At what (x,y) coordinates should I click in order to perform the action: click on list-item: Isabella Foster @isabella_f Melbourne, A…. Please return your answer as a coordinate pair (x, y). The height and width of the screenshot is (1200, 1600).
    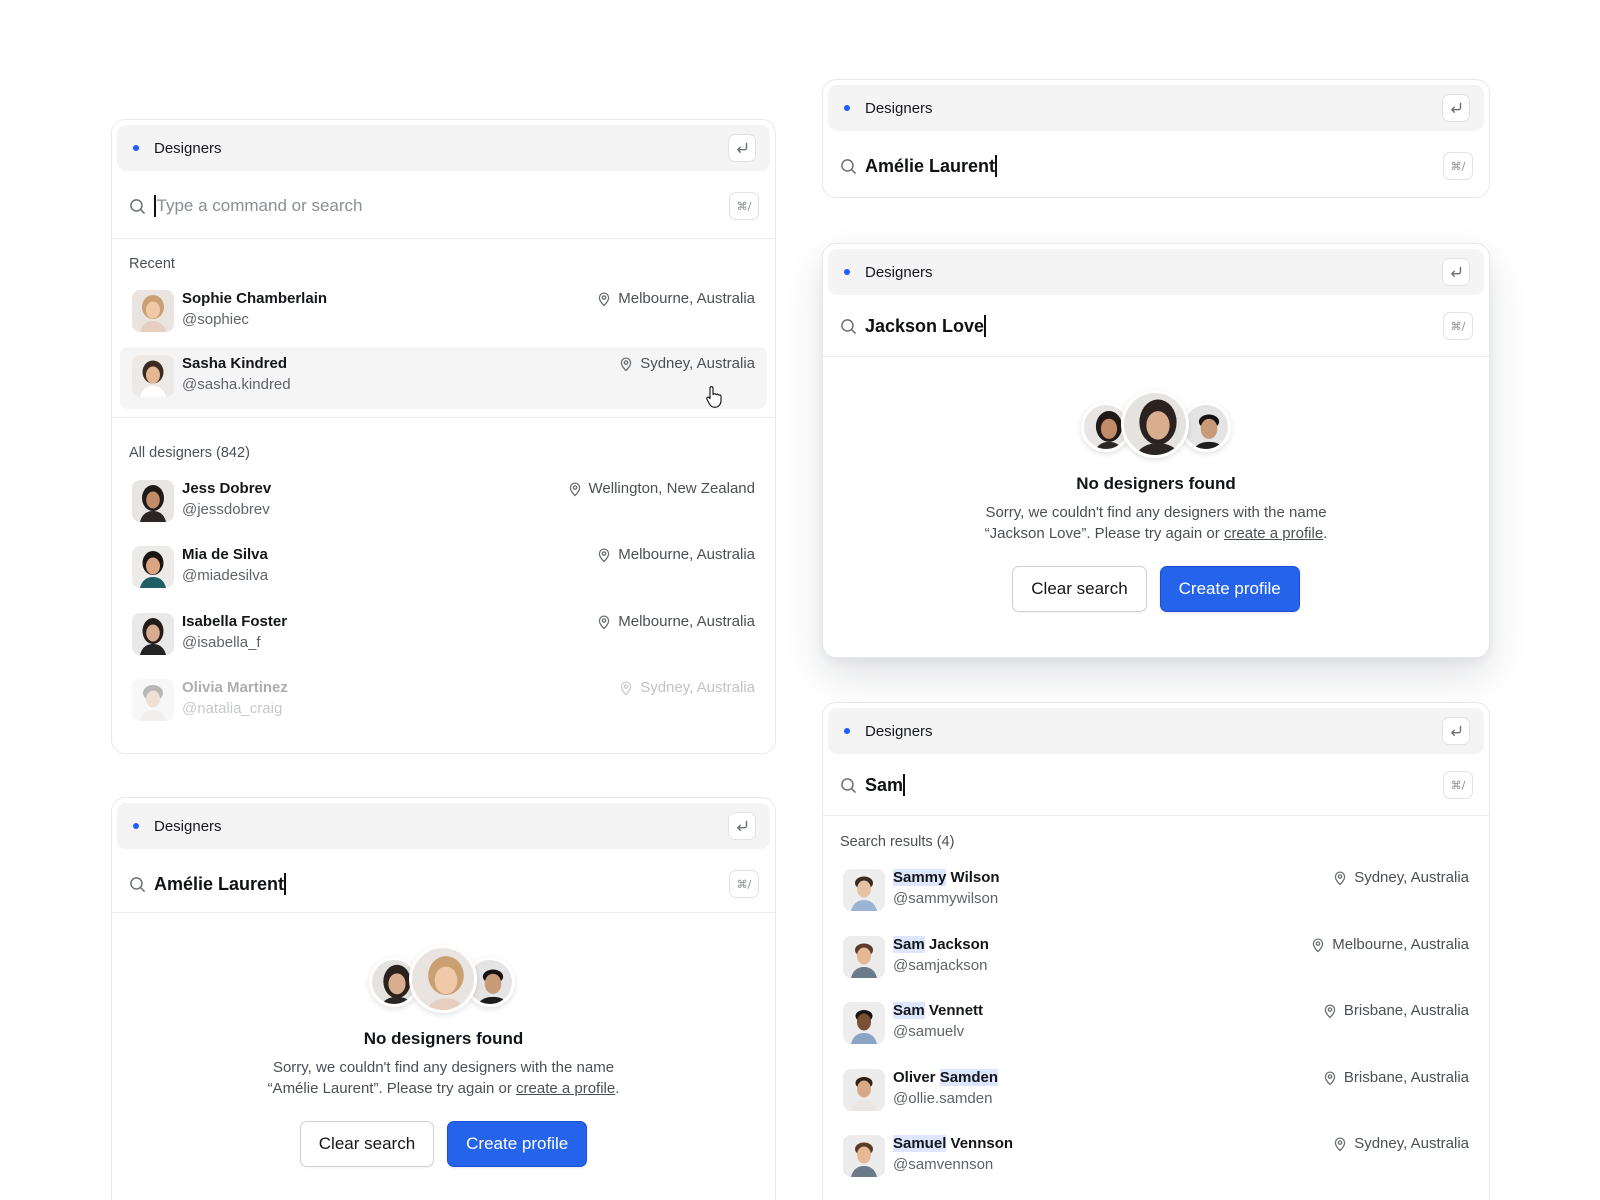
    Looking at the image, I should click on (443, 636).